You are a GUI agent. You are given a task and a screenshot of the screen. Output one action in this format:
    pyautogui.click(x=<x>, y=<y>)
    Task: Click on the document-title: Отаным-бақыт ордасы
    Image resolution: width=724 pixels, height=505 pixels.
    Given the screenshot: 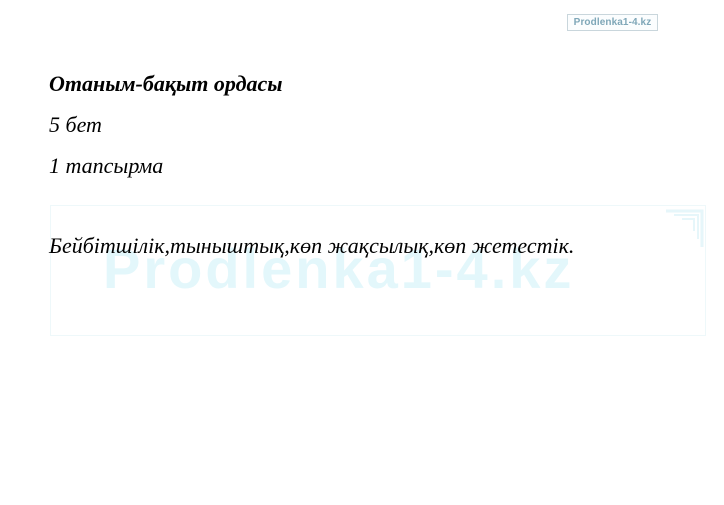 What is the action you would take?
    pyautogui.click(x=166, y=83)
    